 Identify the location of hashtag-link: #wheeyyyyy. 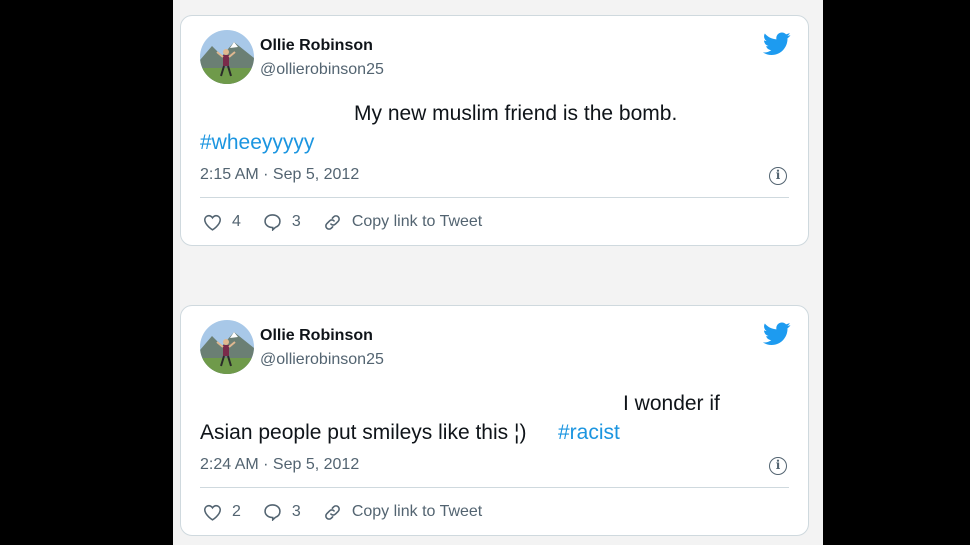
(257, 143).